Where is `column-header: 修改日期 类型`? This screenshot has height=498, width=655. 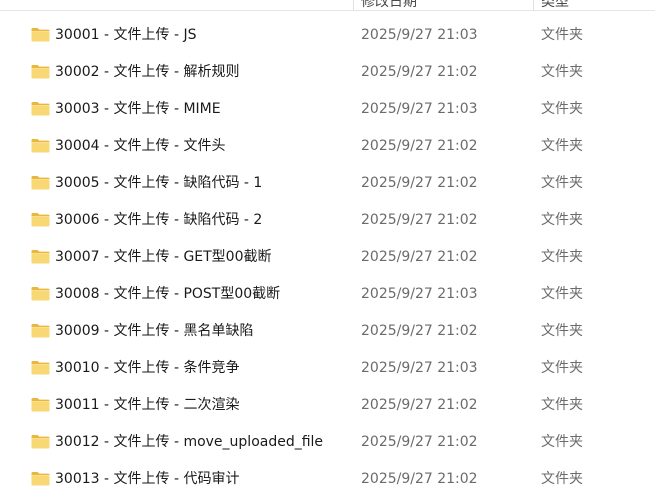 column-header: 修改日期 类型 is located at coordinates (327, 5).